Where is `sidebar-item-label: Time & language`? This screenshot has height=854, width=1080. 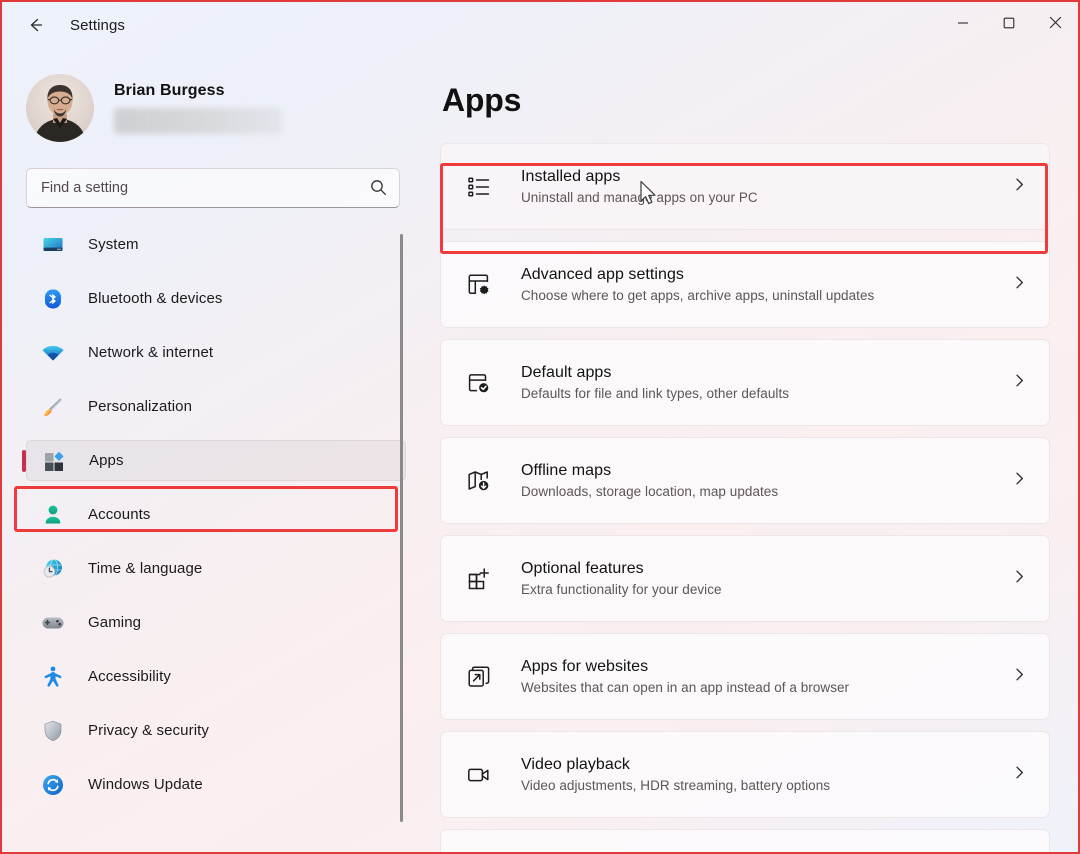 sidebar-item-label: Time & language is located at coordinates (145, 568).